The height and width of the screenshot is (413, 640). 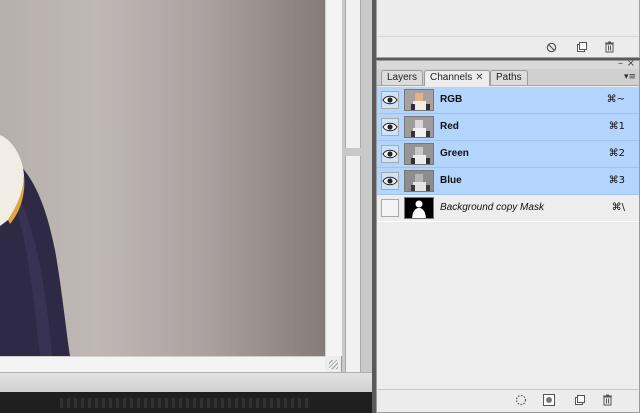 What do you see at coordinates (616, 153) in the screenshot?
I see `channel-shortcut: ⌘2` at bounding box center [616, 153].